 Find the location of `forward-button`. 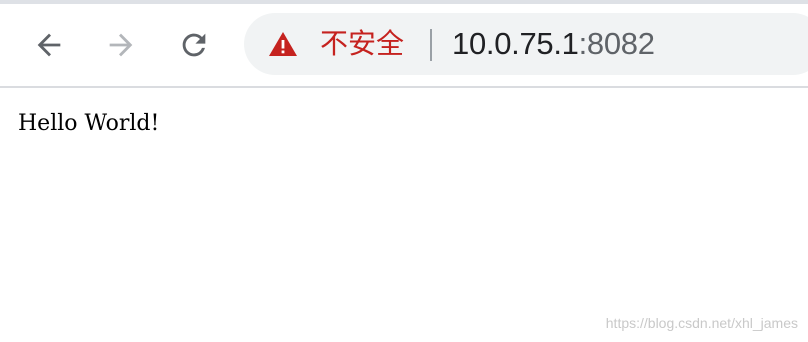

forward-button is located at coordinates (121, 45).